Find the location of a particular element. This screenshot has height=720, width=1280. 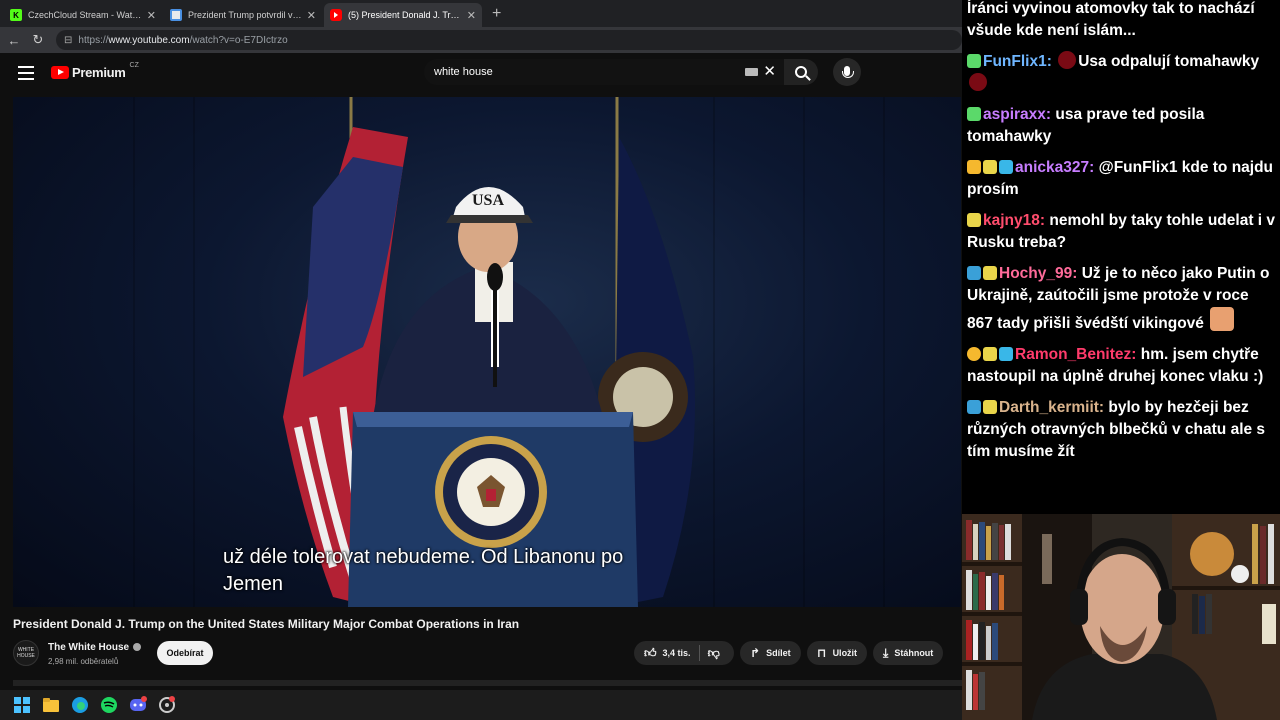

discord-icon is located at coordinates (138, 705).